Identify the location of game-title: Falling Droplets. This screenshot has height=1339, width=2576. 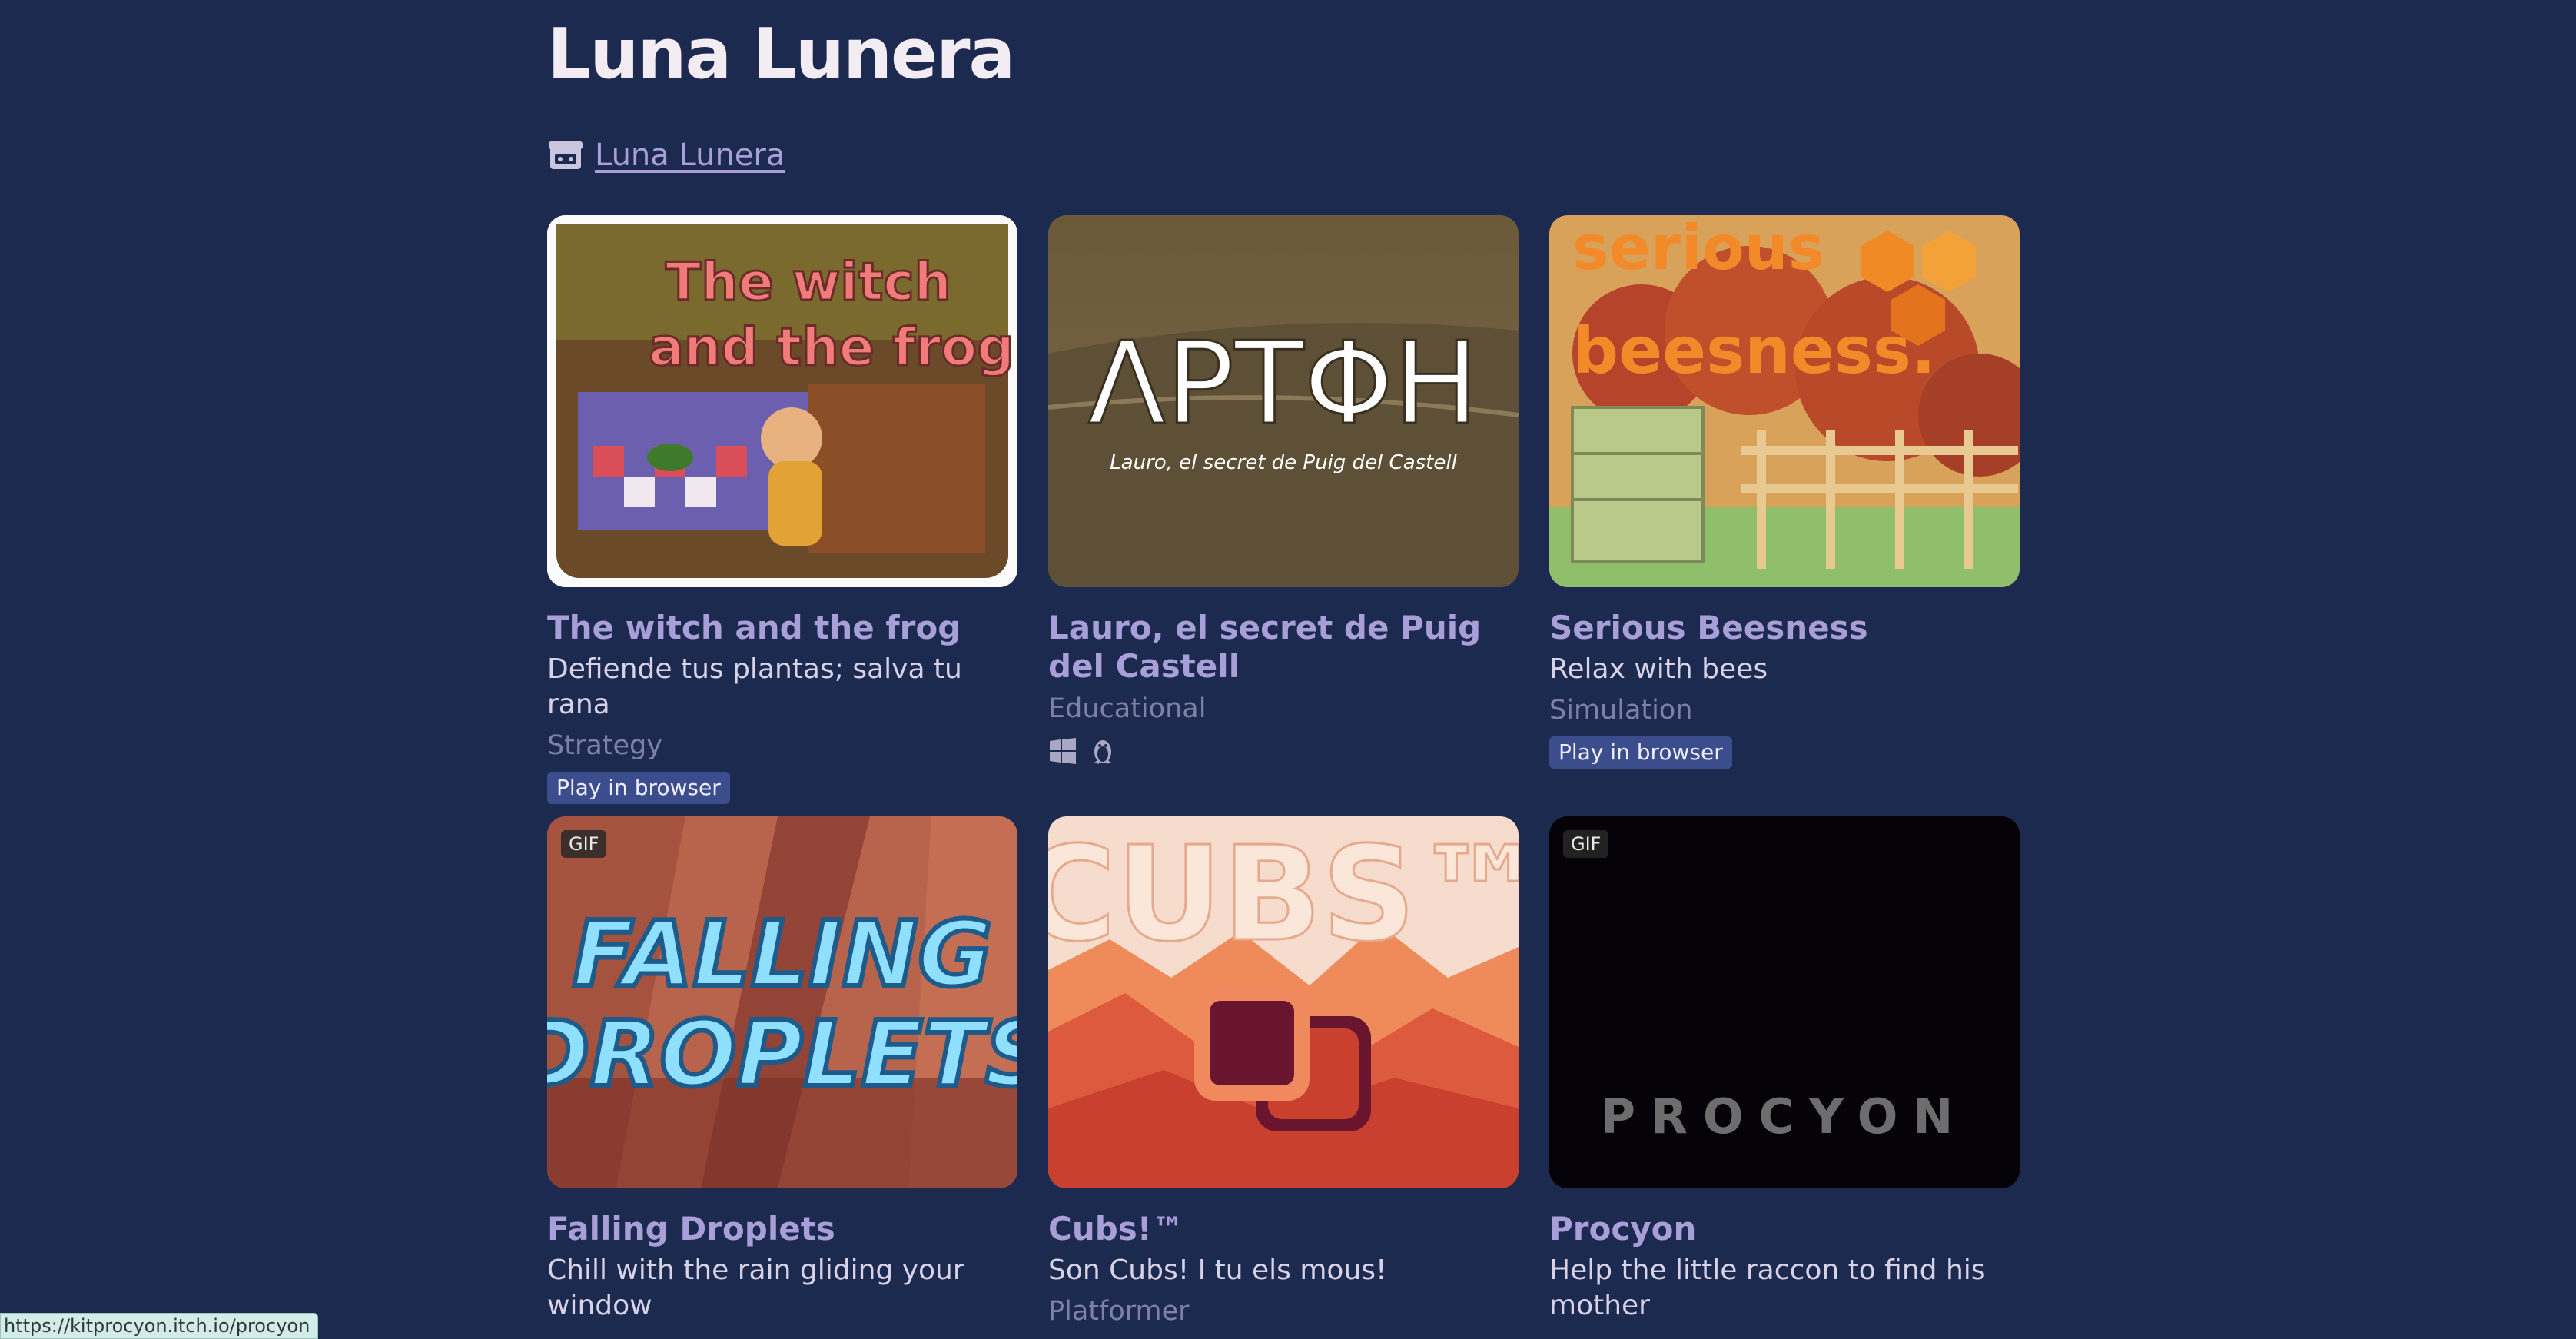
(782, 1229).